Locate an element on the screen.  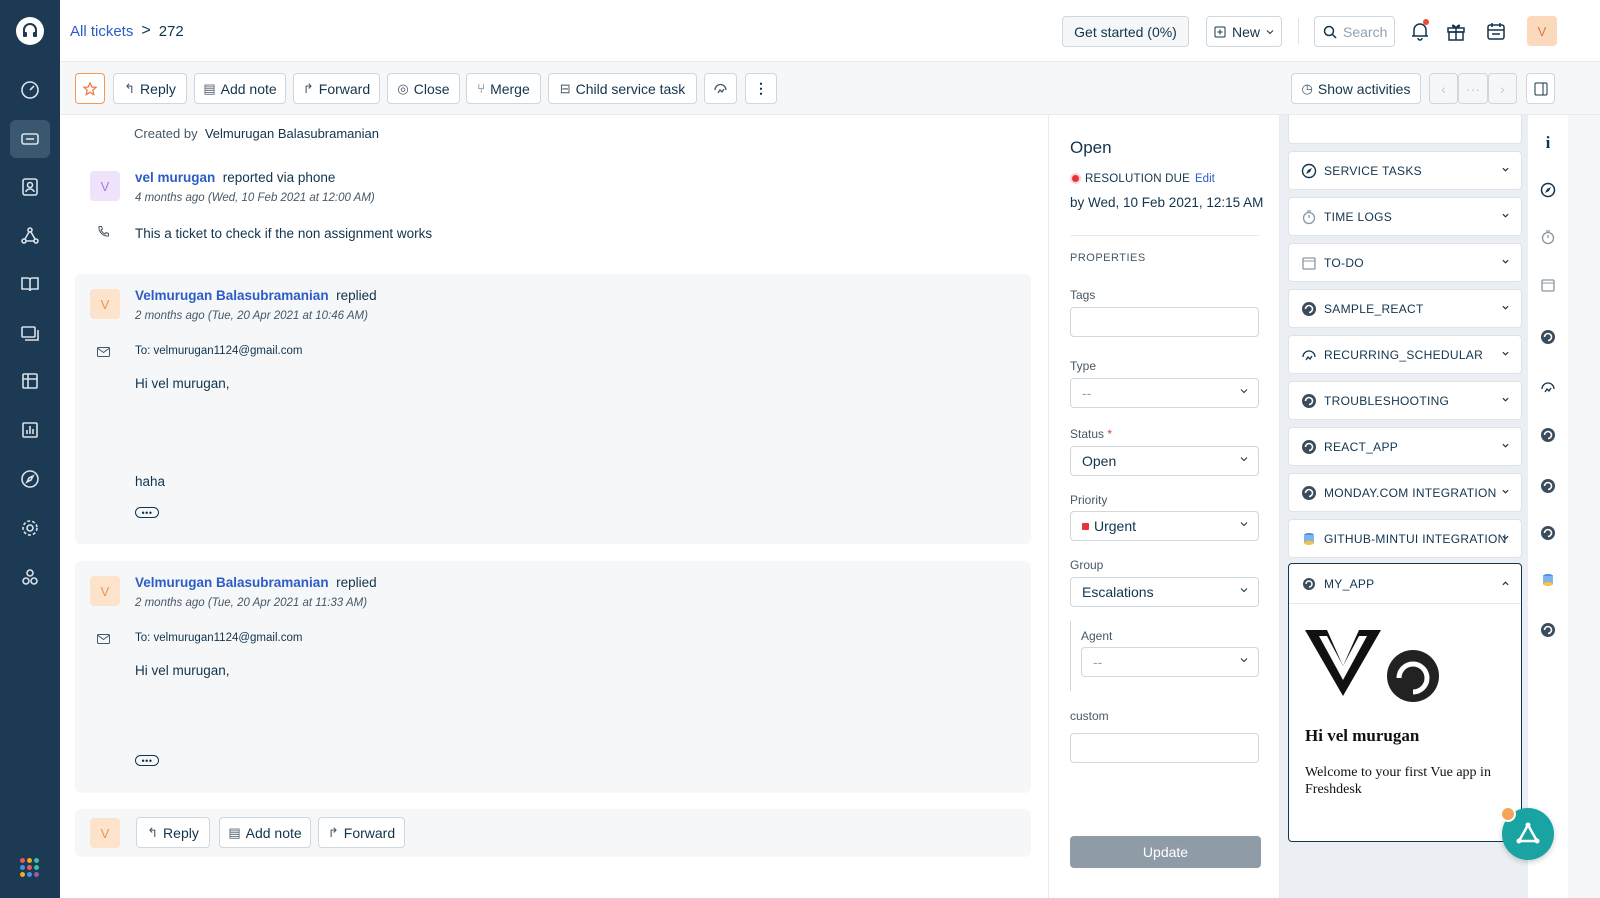
reports-icon is located at coordinates (30, 430).